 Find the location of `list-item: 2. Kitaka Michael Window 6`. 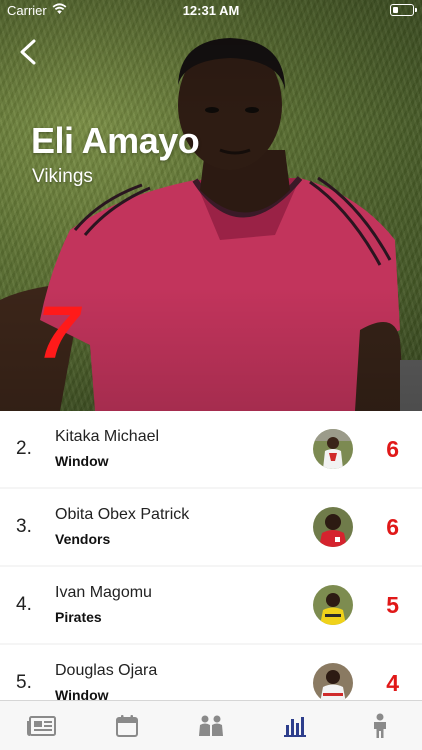

list-item: 2. Kitaka Michael Window 6 is located at coordinates (211, 449).